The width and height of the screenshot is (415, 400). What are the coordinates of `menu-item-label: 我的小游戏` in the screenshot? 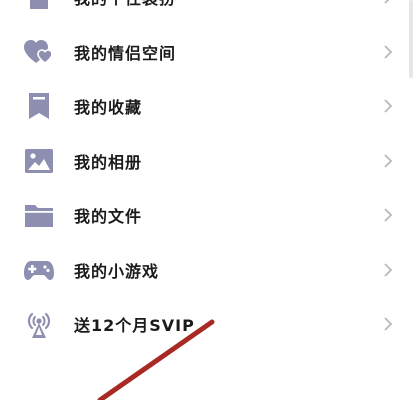 It's located at (117, 271).